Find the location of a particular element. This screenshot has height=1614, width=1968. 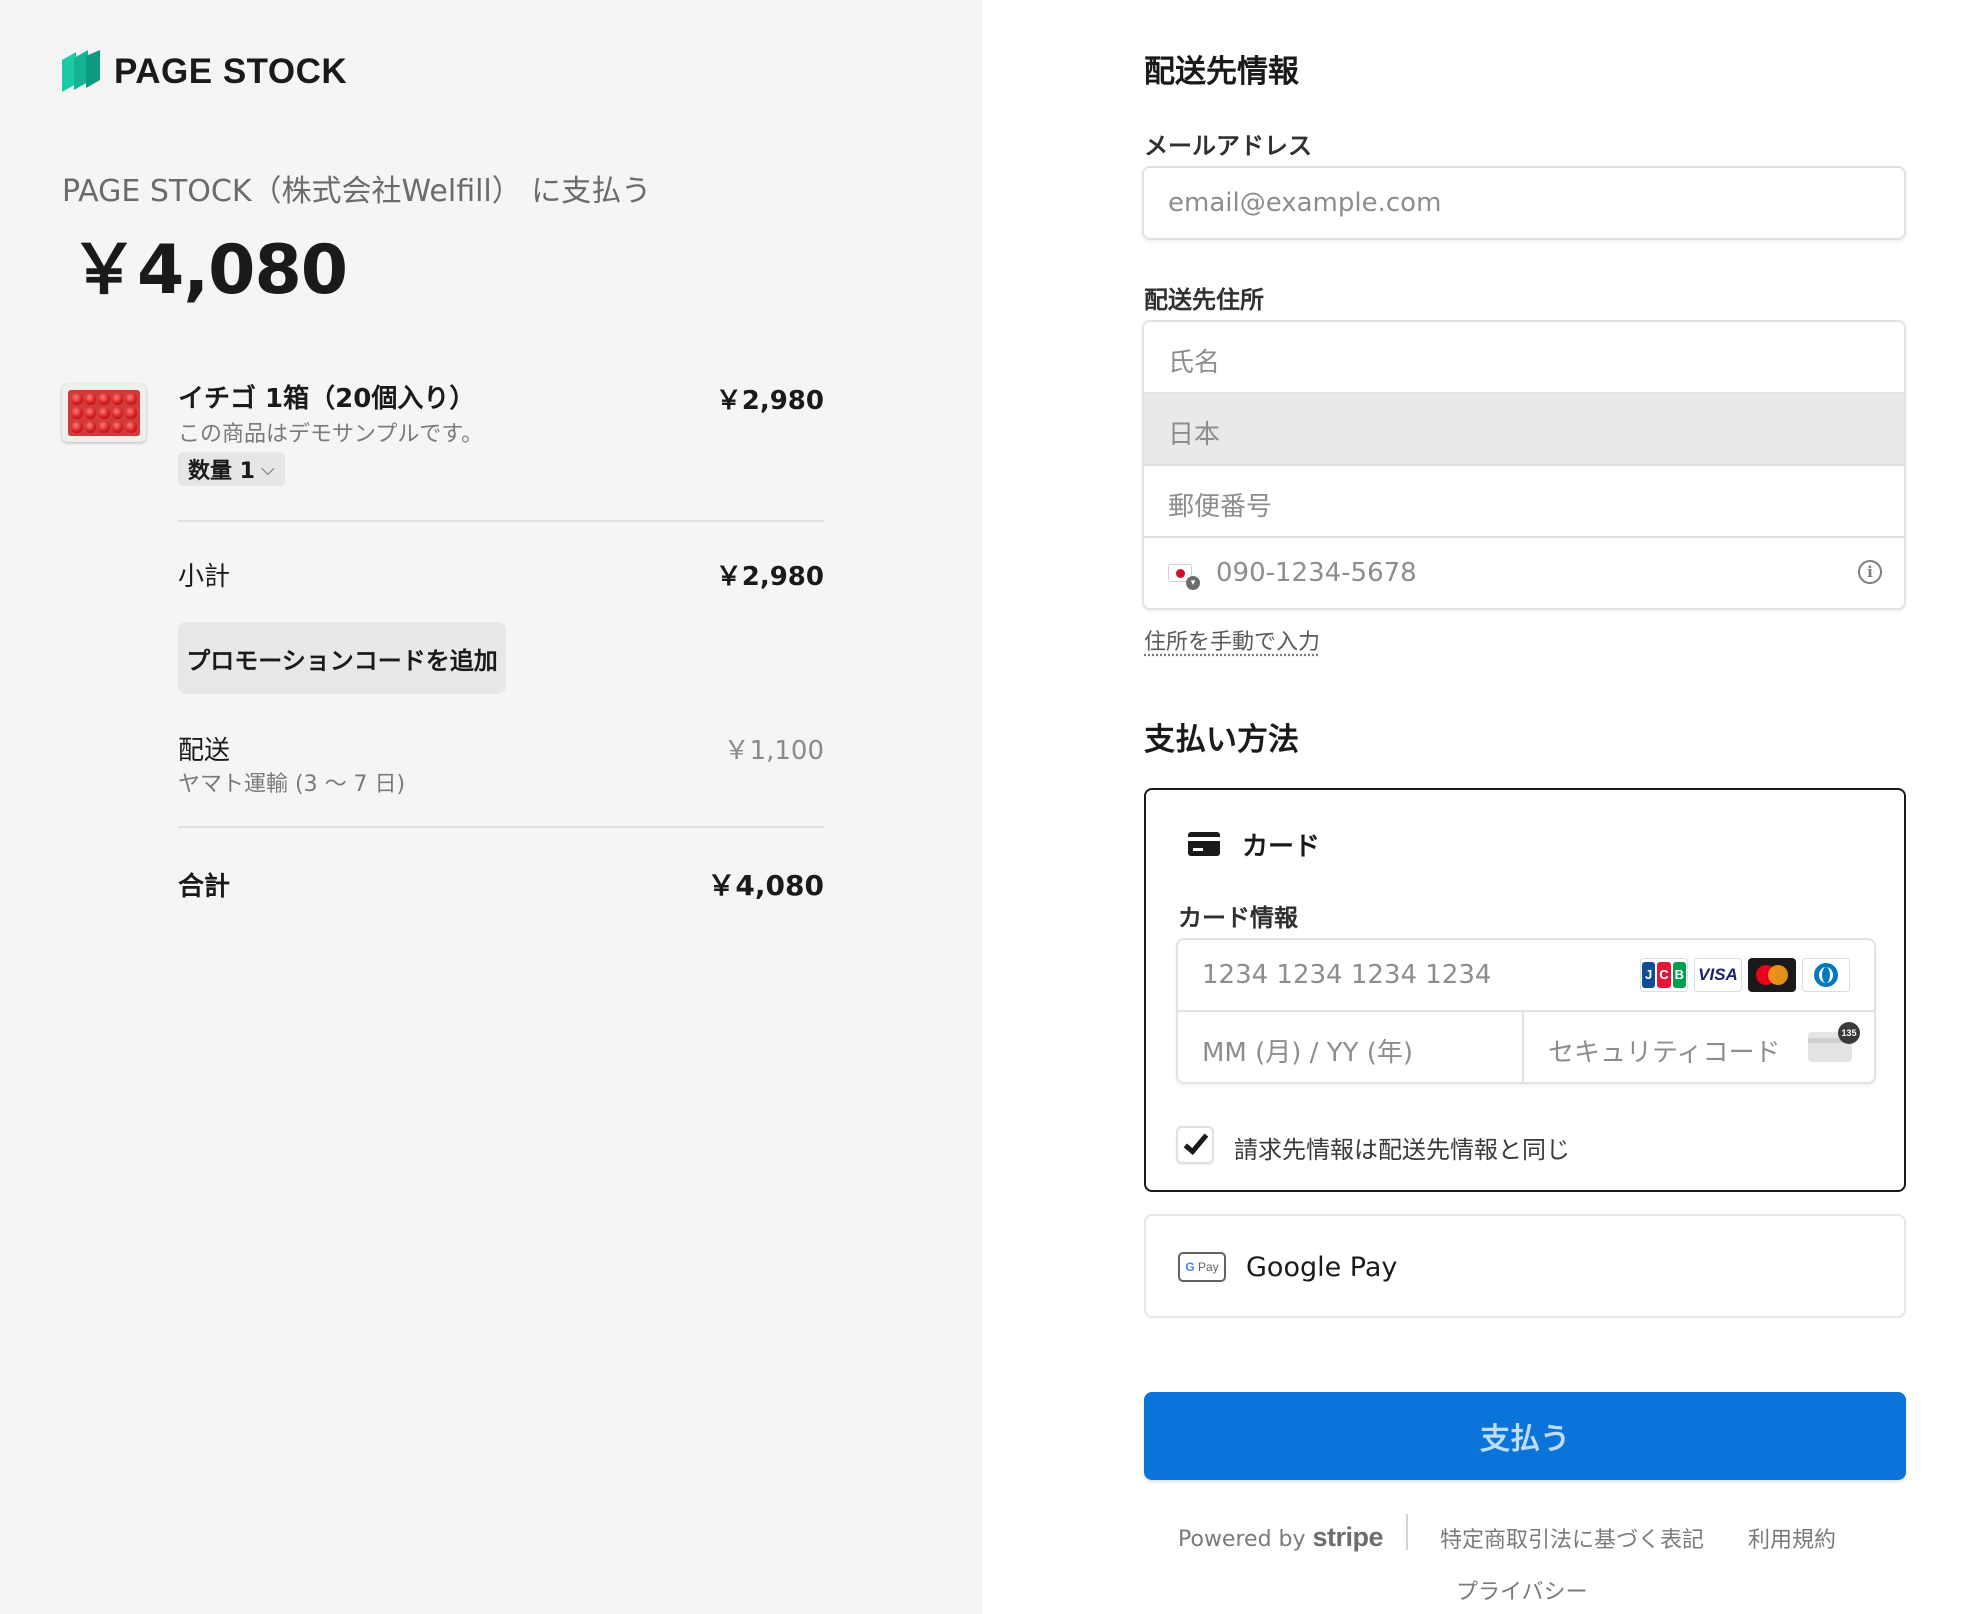

billing-same-label: 請求先情報は配送先情報と同じ is located at coordinates (1402, 1147).